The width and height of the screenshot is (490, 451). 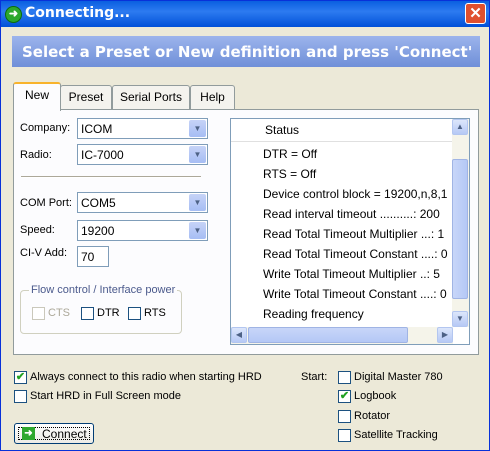 I want to click on separator, so click(x=111, y=177).